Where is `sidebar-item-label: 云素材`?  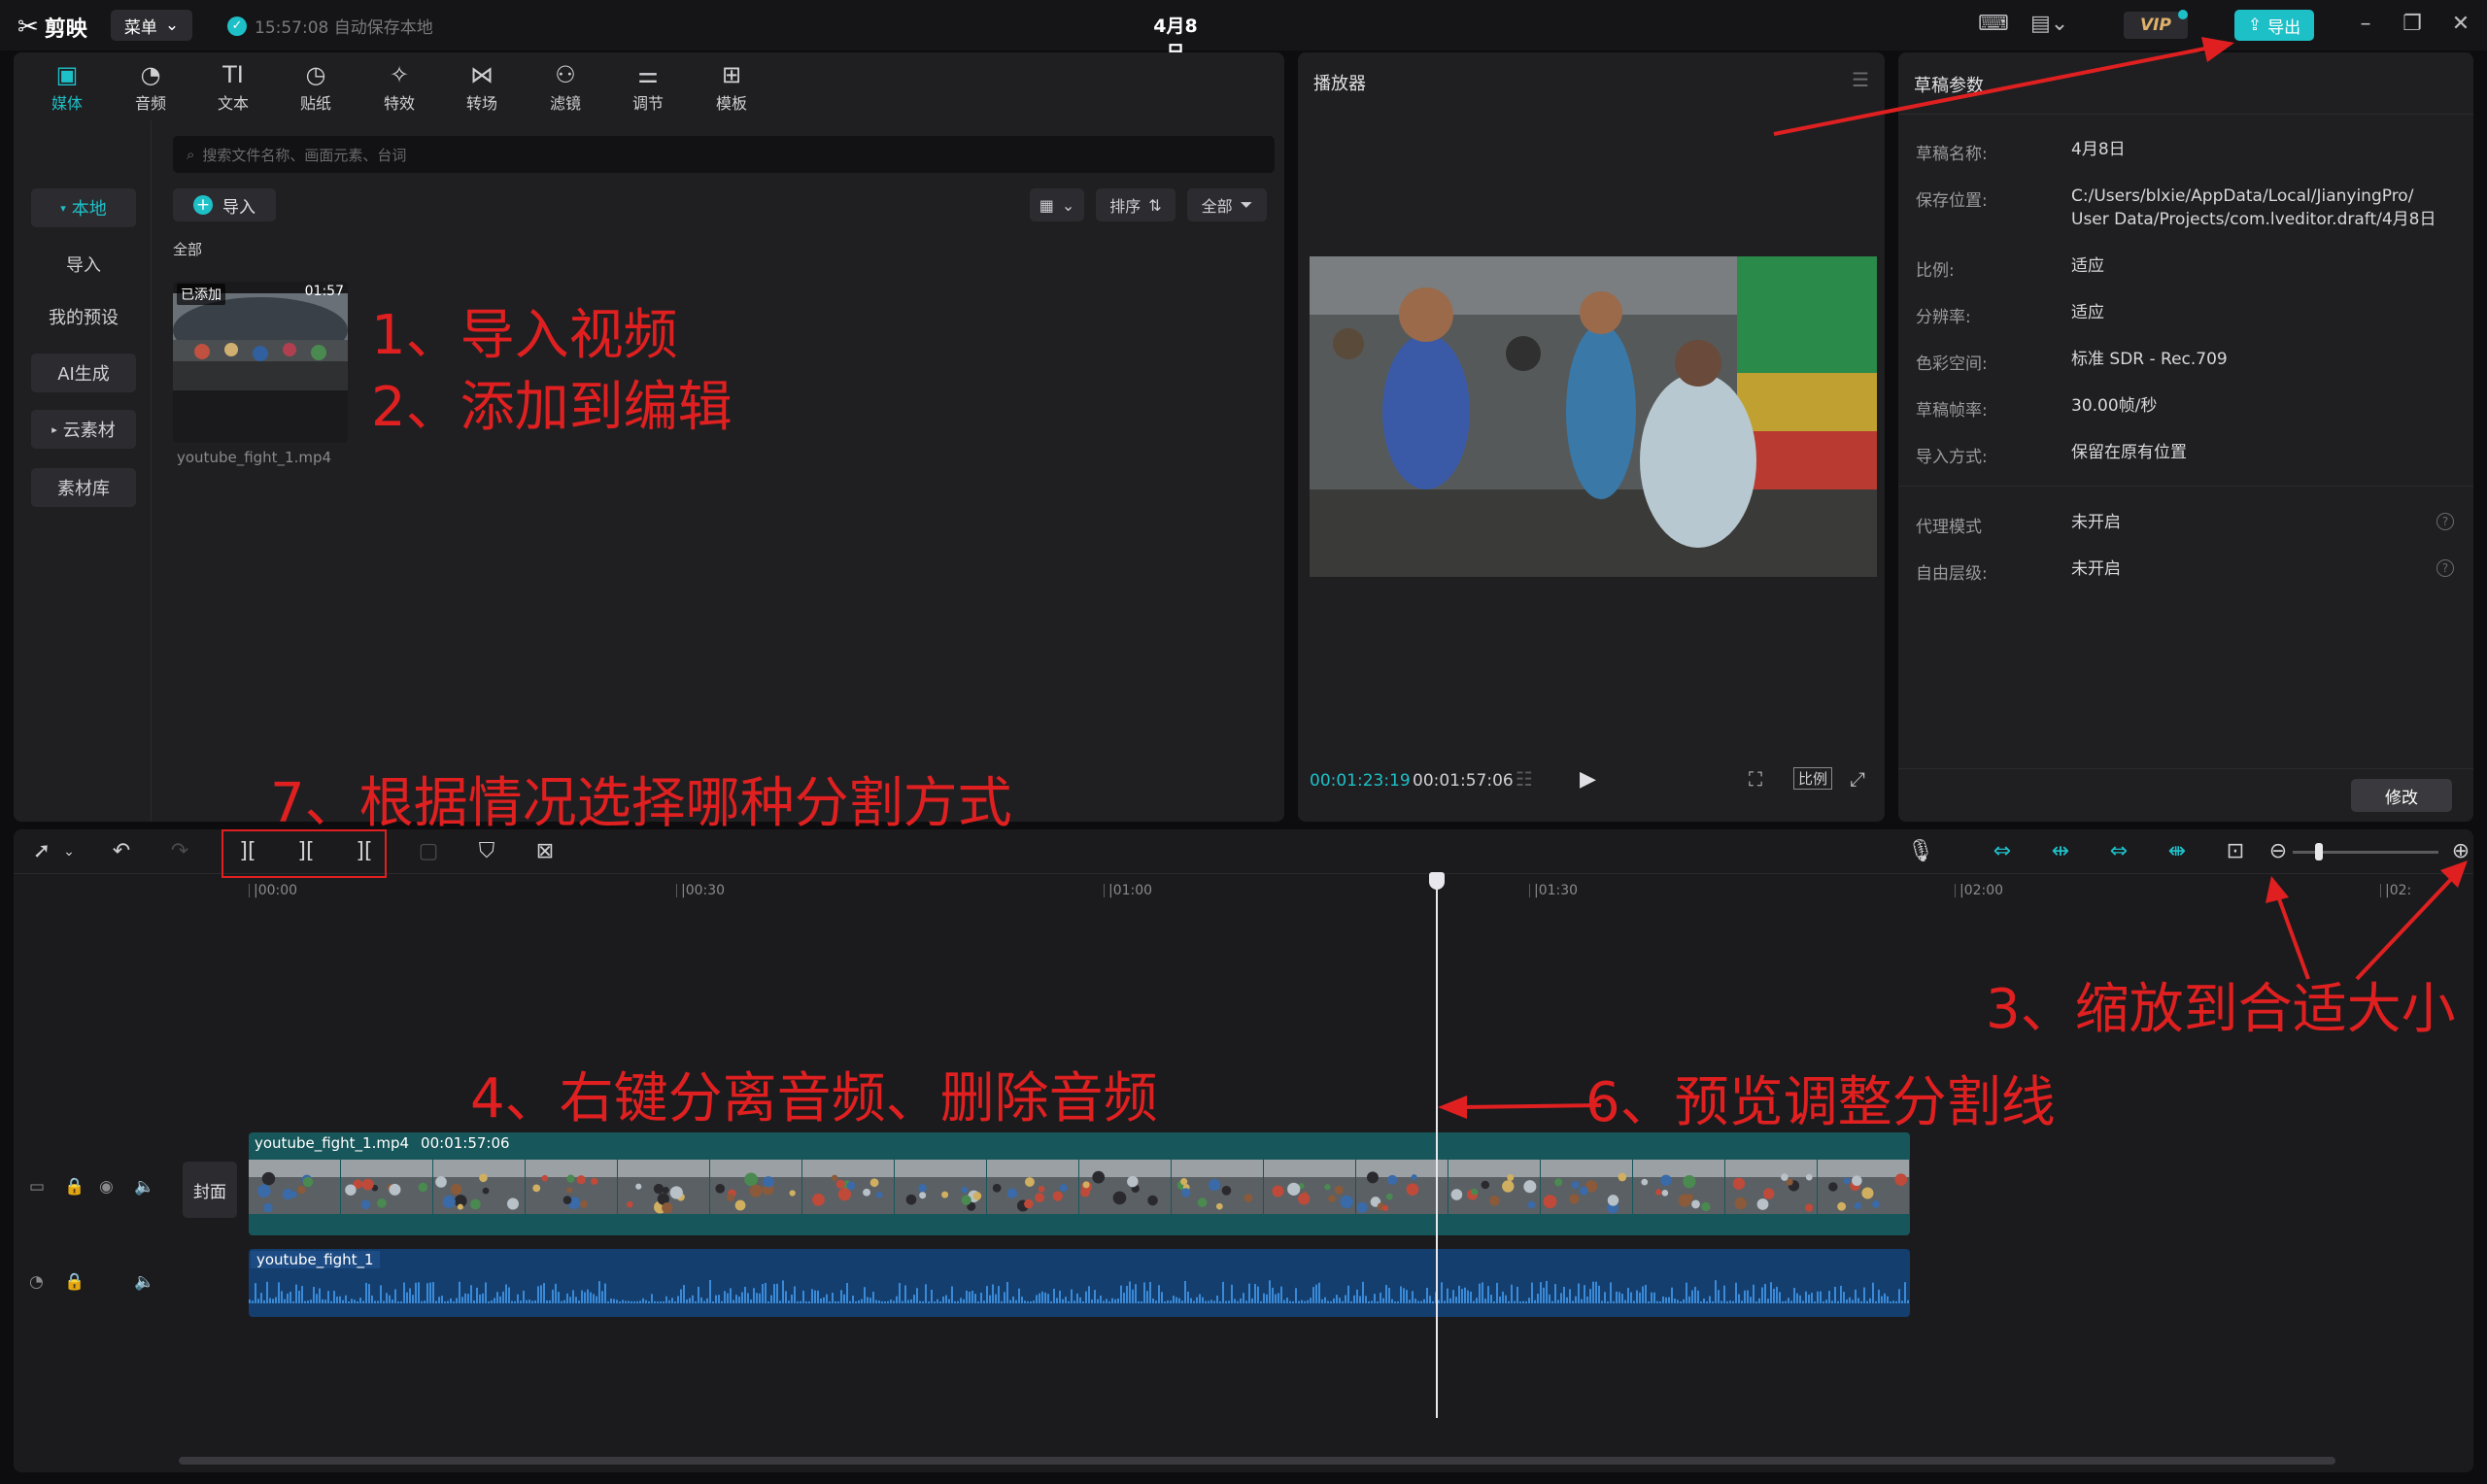 sidebar-item-label: 云素材 is located at coordinates (89, 431).